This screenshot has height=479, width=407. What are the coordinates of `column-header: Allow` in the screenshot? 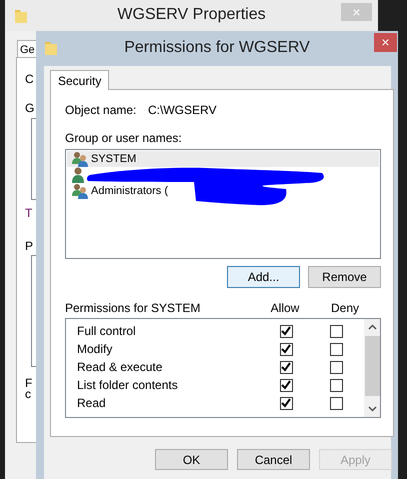 It's located at (285, 308).